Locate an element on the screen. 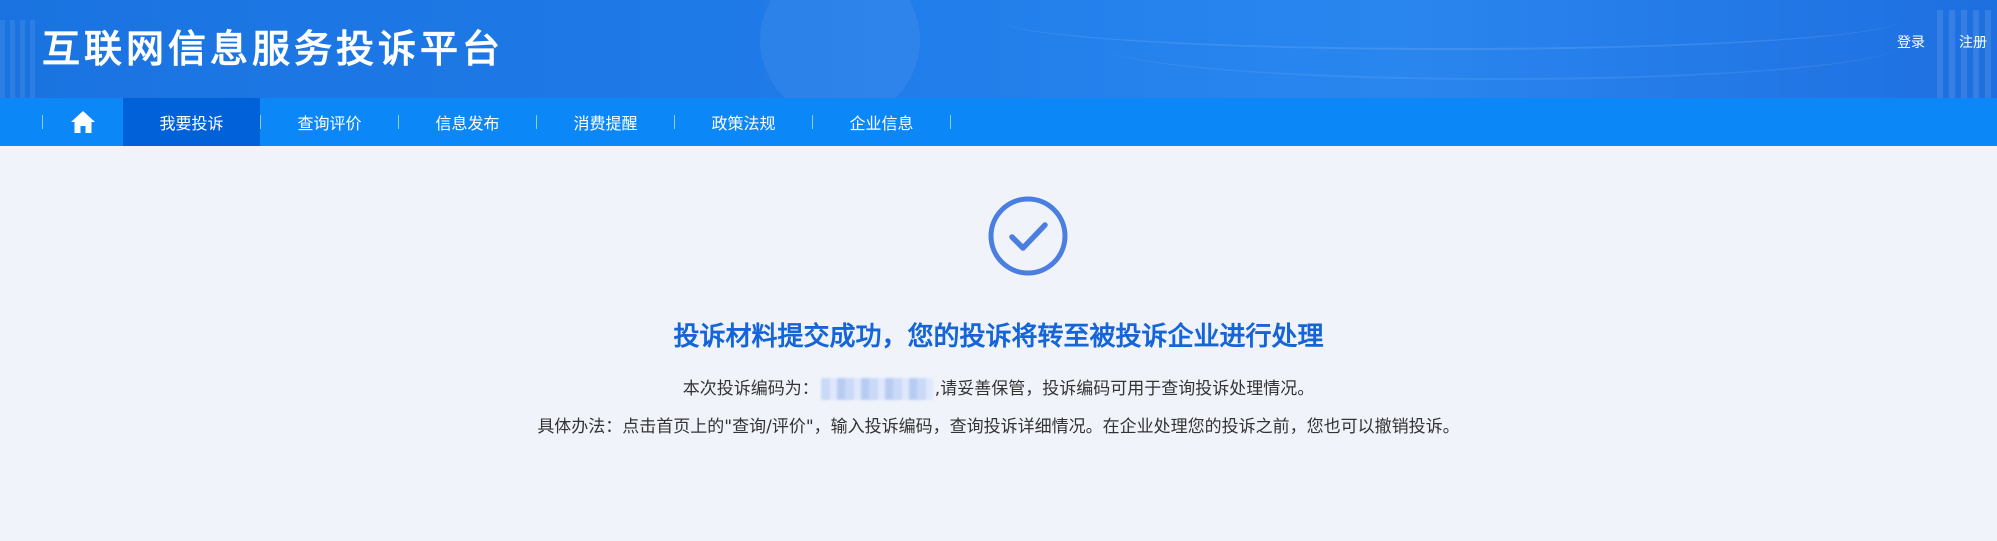 This screenshot has width=1997, height=541. complaint-code-line: 本次投诉编码为： ,请妥善保管，投诉编码可用于查询投诉处理情况。 is located at coordinates (998, 387).